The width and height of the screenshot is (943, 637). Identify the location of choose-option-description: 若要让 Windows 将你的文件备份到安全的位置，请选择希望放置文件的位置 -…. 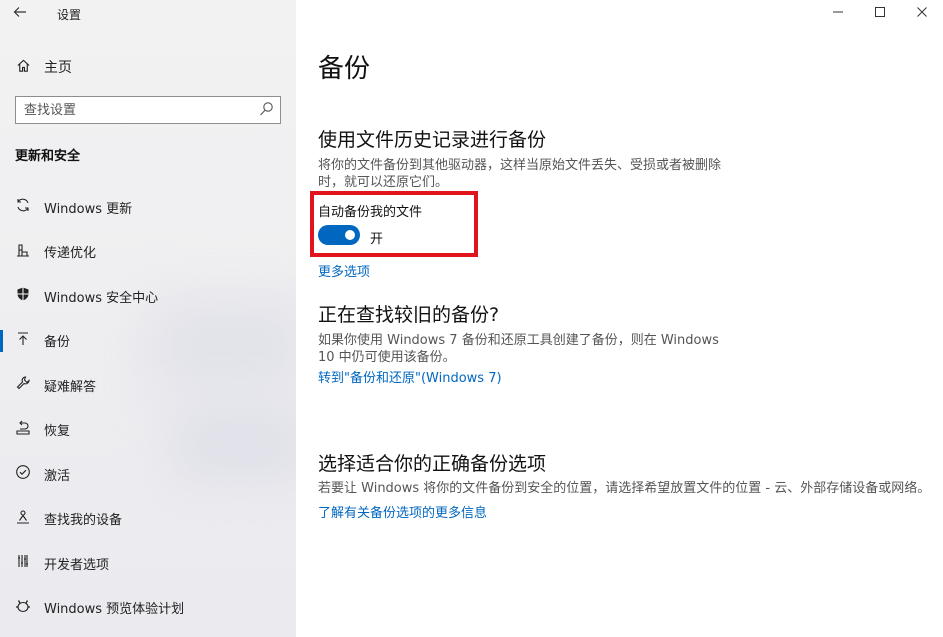
(624, 488).